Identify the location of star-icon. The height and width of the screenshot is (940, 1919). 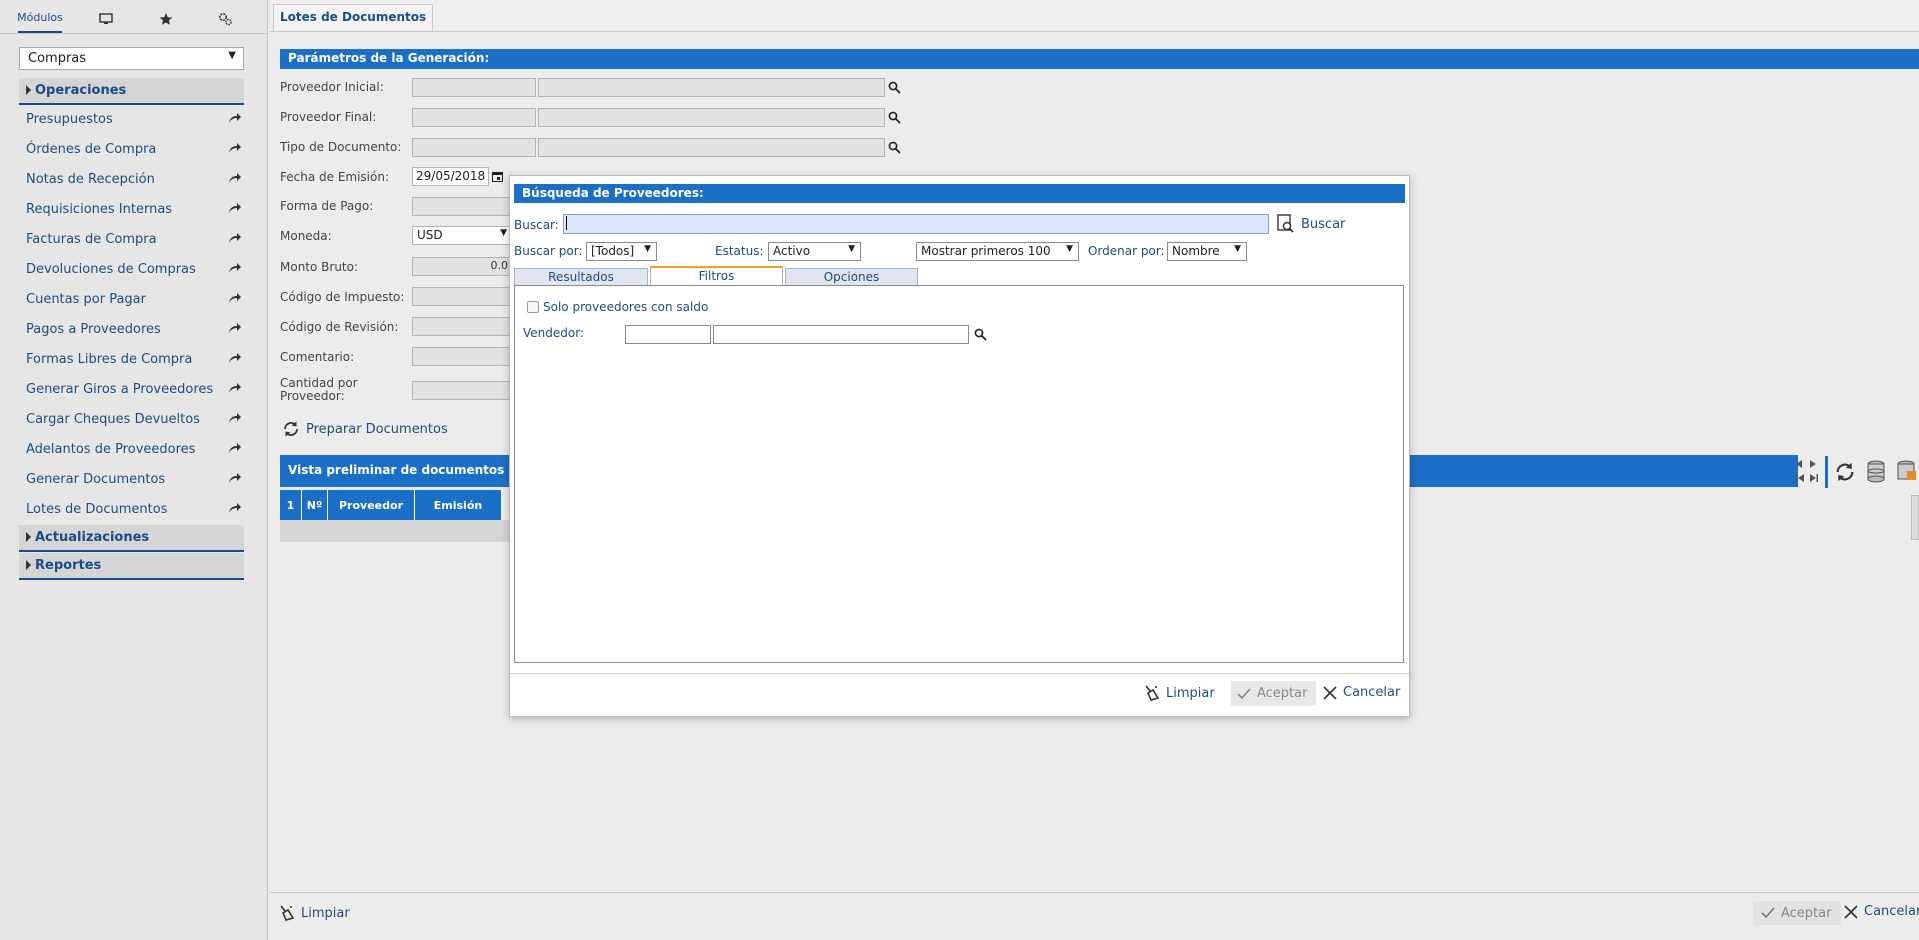
(166, 18).